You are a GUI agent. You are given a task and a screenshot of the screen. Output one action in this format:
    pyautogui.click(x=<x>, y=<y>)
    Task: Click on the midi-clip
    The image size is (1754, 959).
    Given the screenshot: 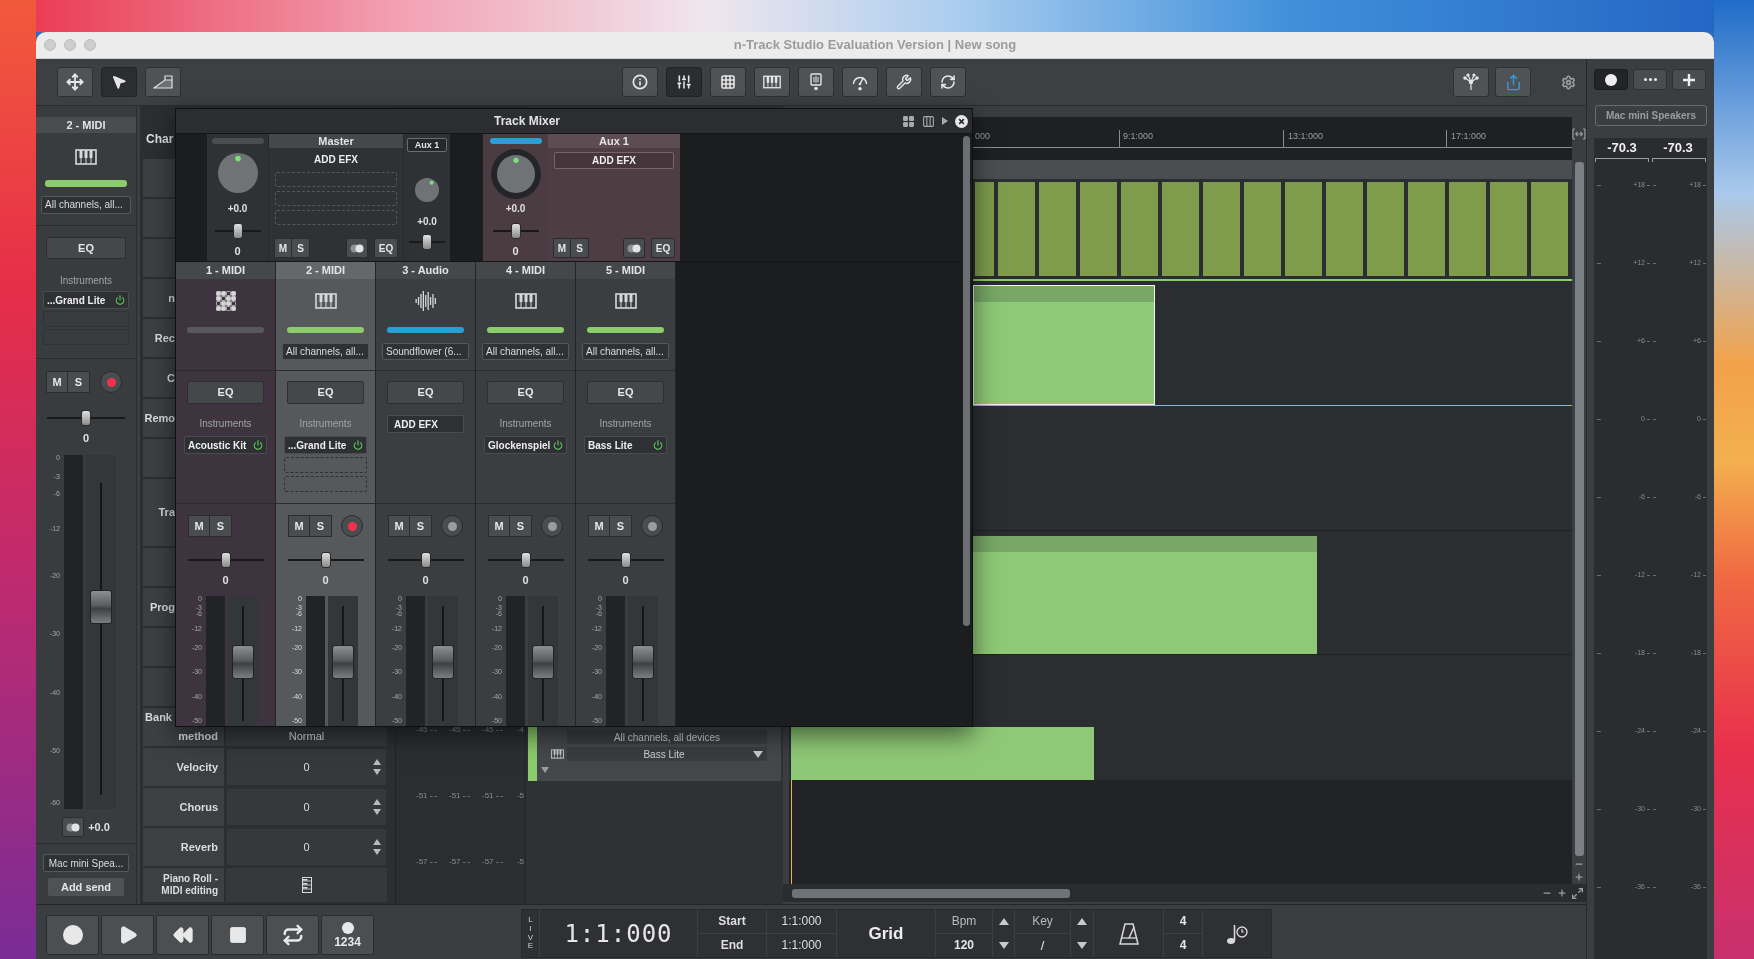 What is the action you would take?
    pyautogui.click(x=1145, y=595)
    